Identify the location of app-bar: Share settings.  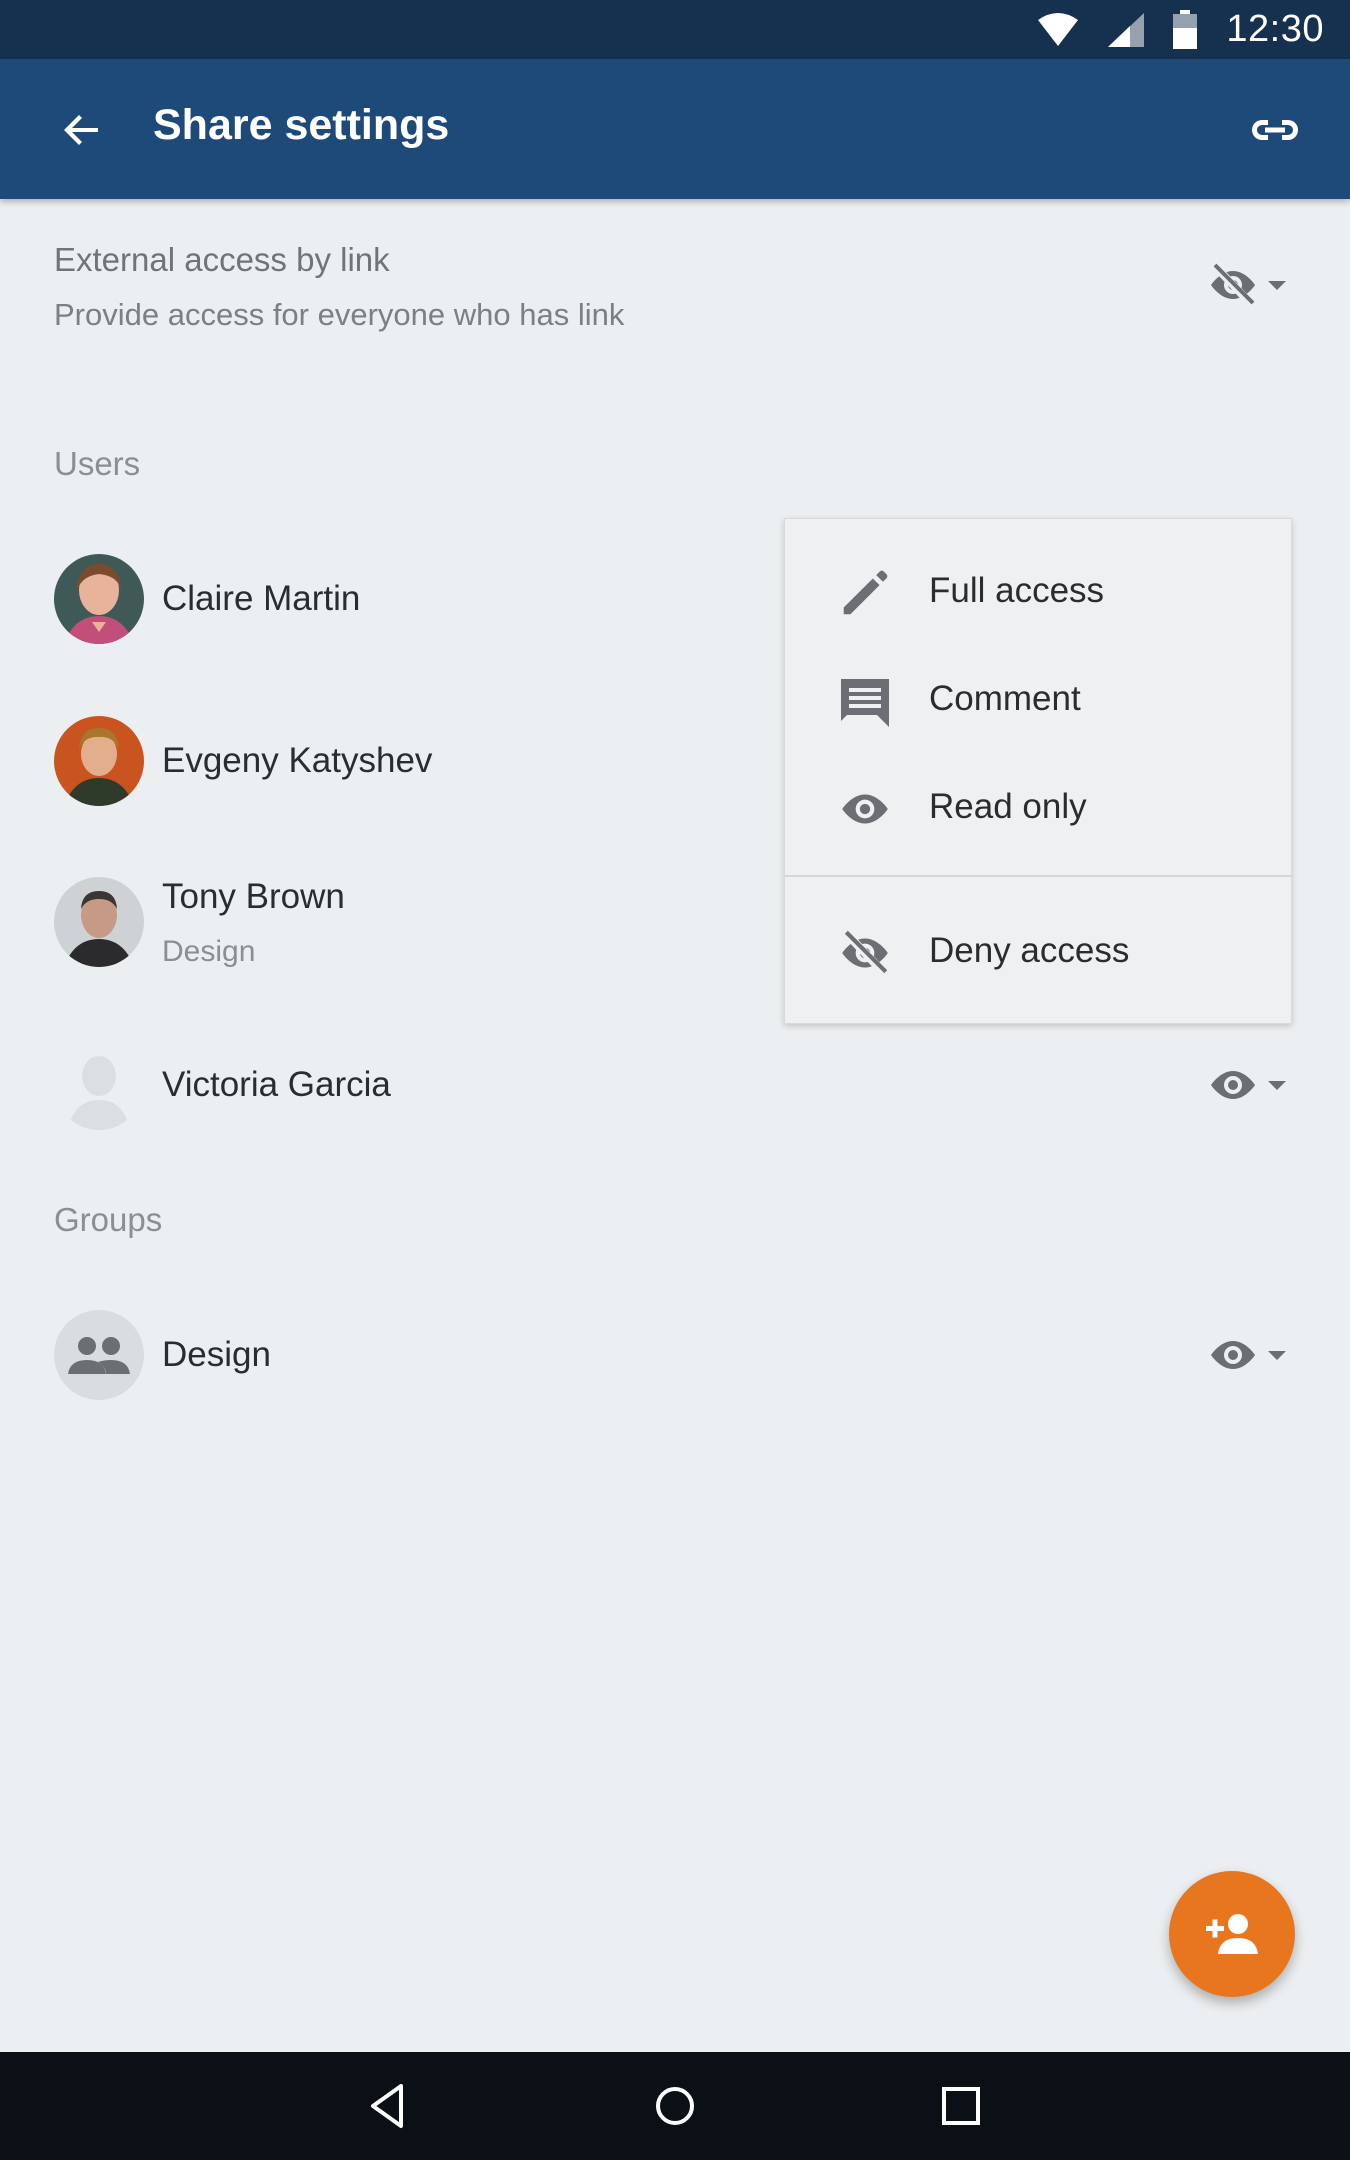
(675, 129).